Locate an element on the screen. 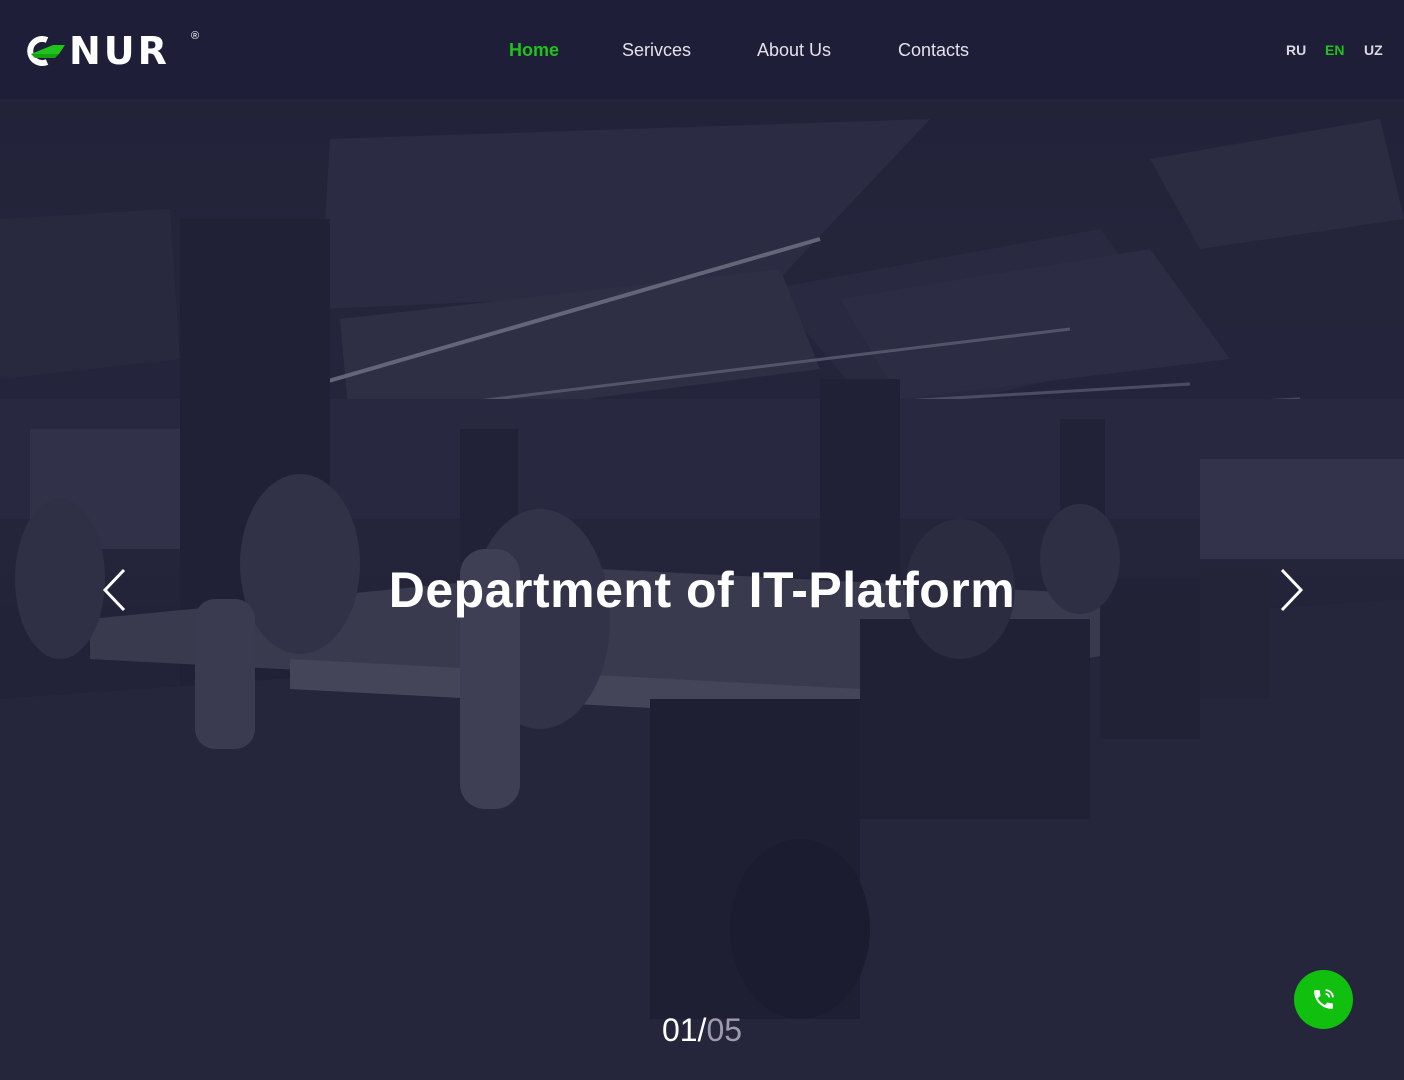  next-slide-button is located at coordinates (1291, 590).